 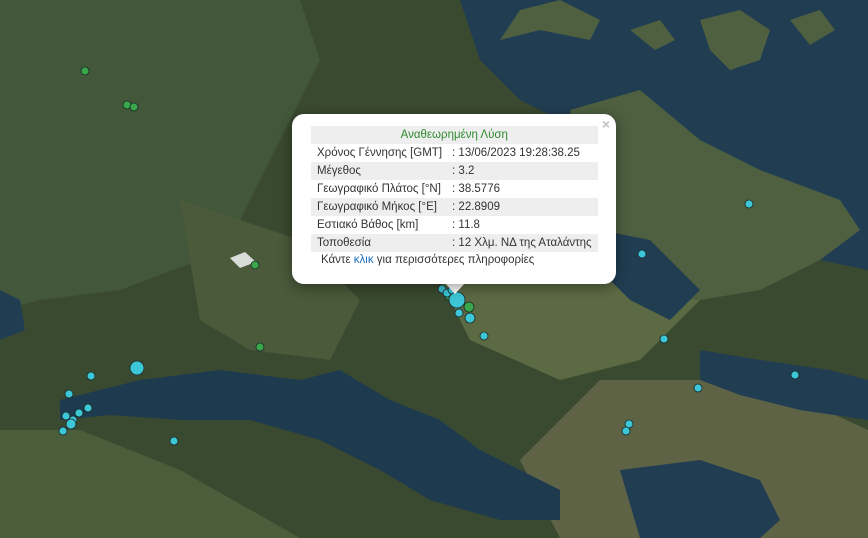 What do you see at coordinates (368, 225) in the screenshot?
I see `depth-label: Εστιακό Βάθος [km]` at bounding box center [368, 225].